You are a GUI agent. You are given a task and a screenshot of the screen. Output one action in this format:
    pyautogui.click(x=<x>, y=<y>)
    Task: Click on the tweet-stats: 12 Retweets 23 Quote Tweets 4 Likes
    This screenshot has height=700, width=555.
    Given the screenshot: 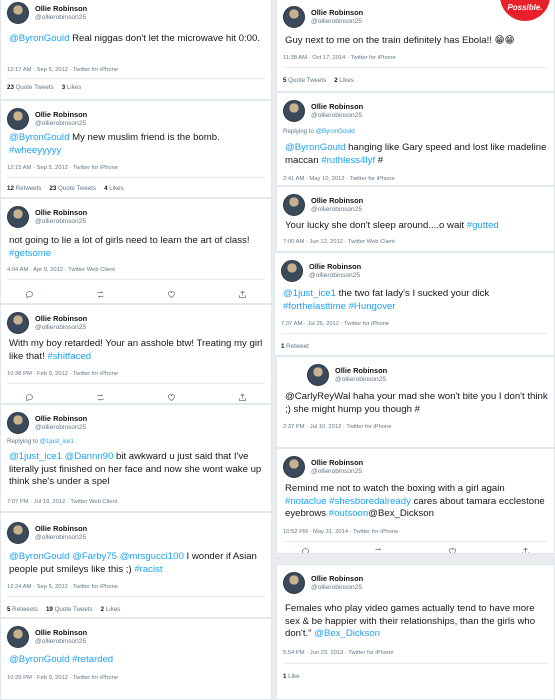 What is the action you would take?
    pyautogui.click(x=65, y=188)
    